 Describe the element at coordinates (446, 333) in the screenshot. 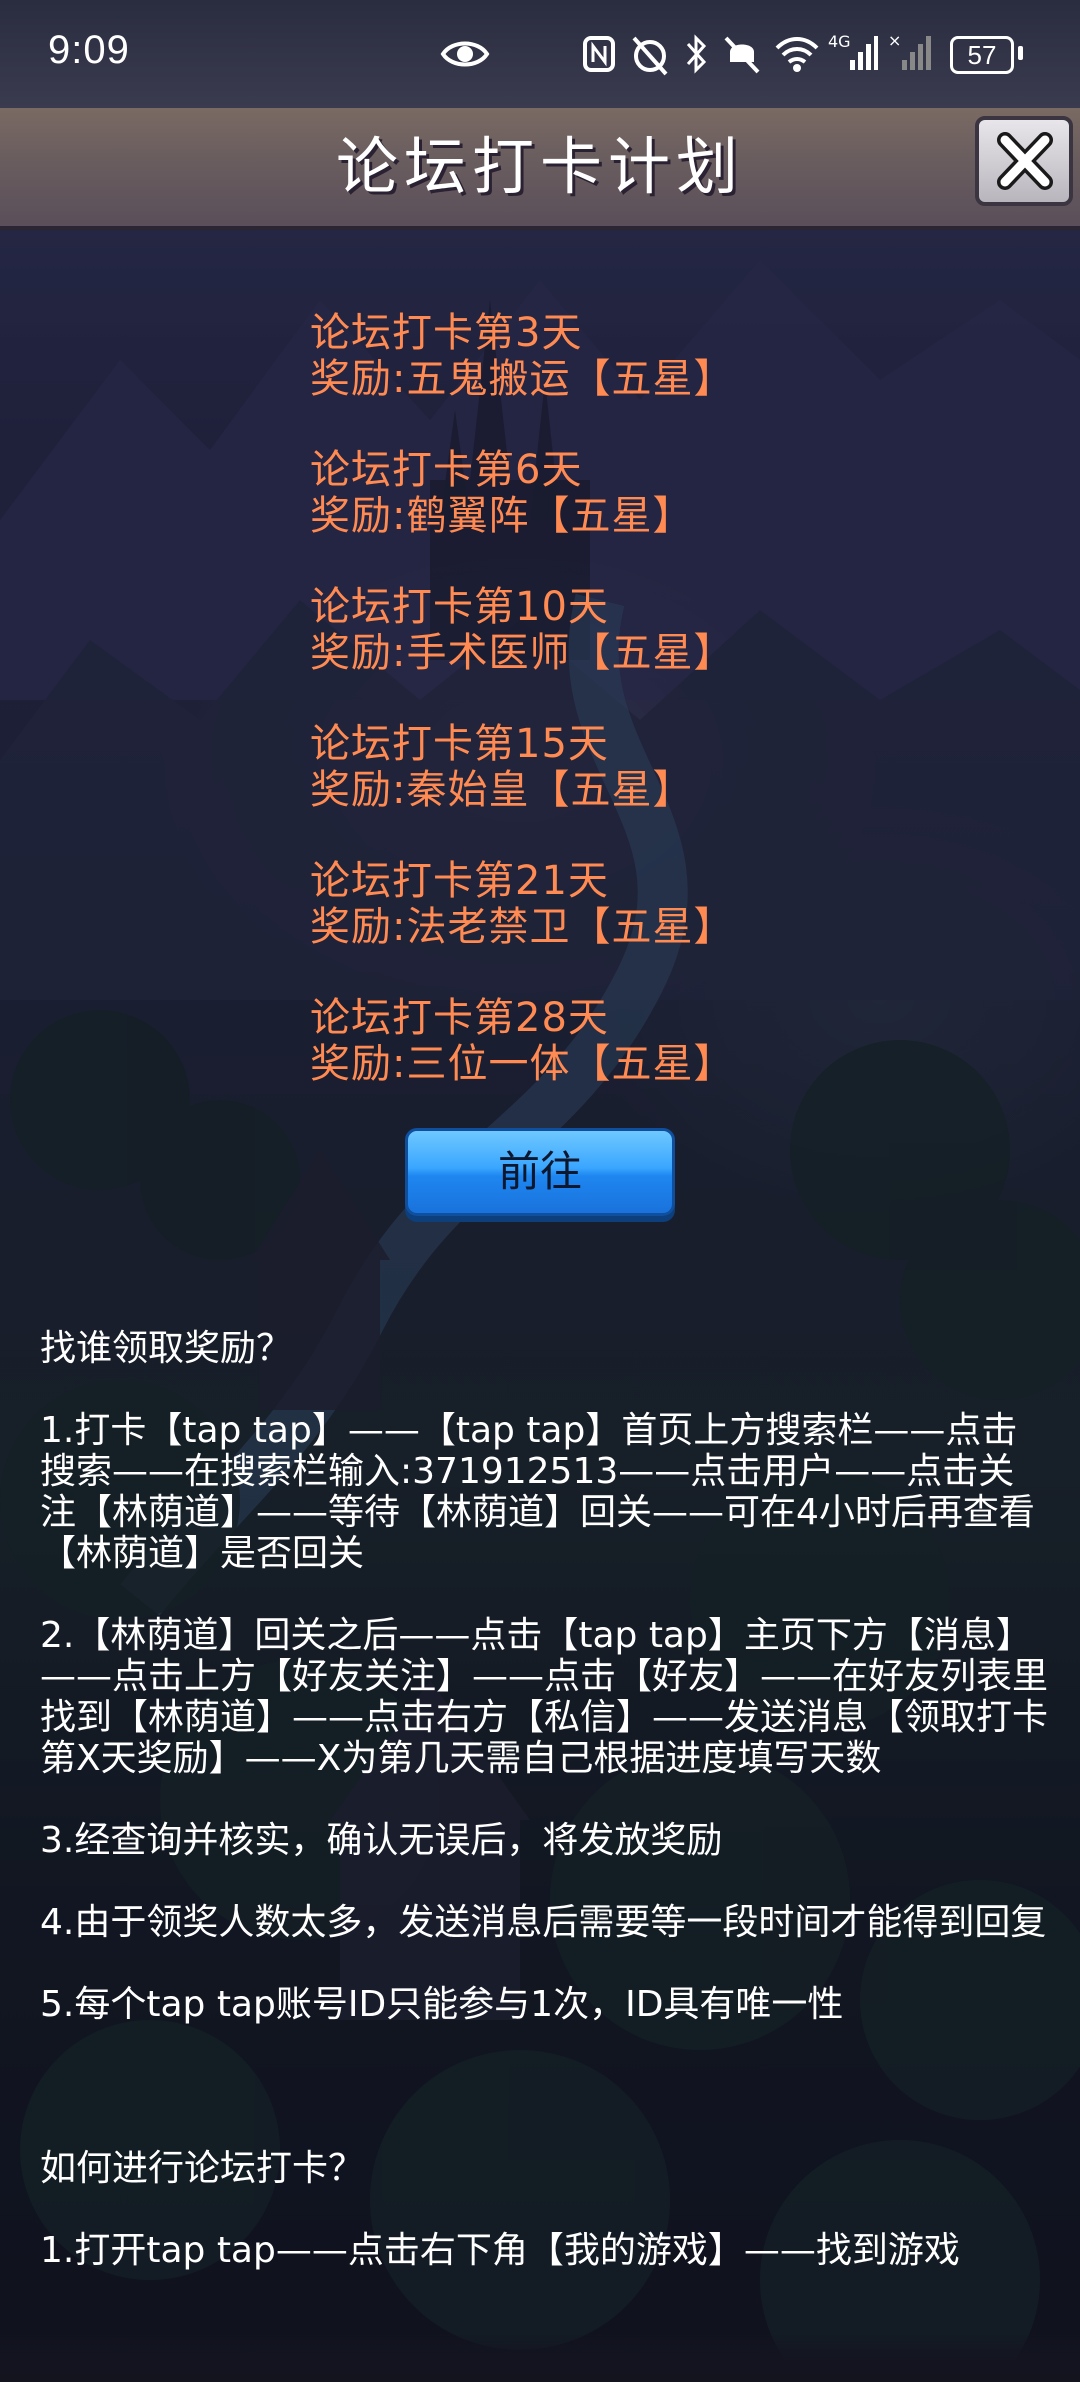

I see `reward-day-label: 论坛打卡第3天` at that location.